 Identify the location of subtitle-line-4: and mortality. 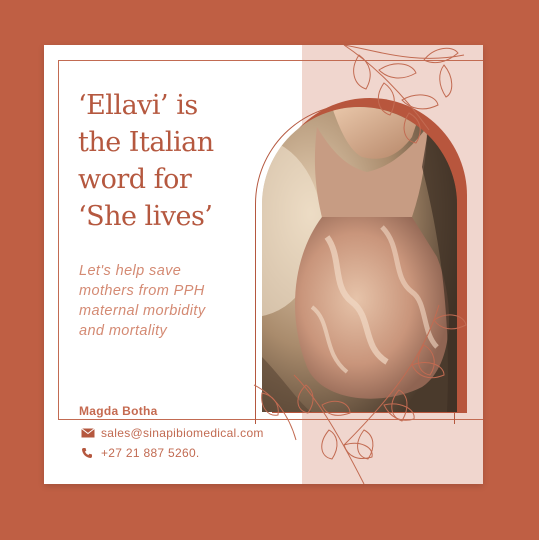
(123, 331).